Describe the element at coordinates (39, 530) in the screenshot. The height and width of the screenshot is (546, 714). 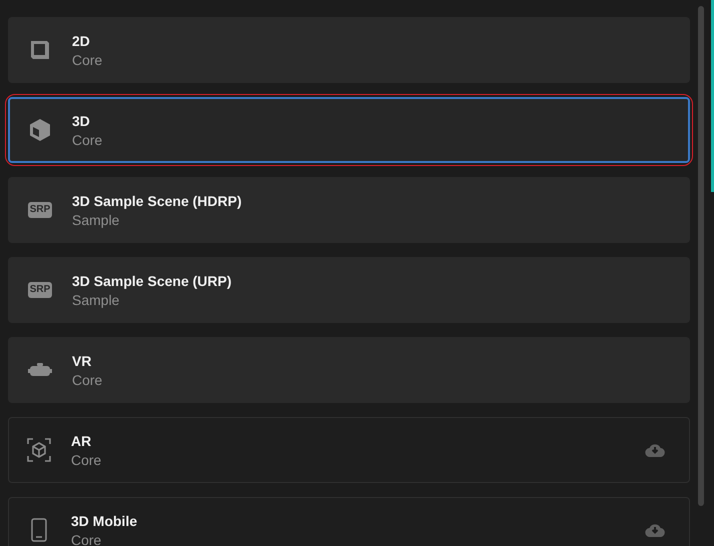
I see `phone-icon` at that location.